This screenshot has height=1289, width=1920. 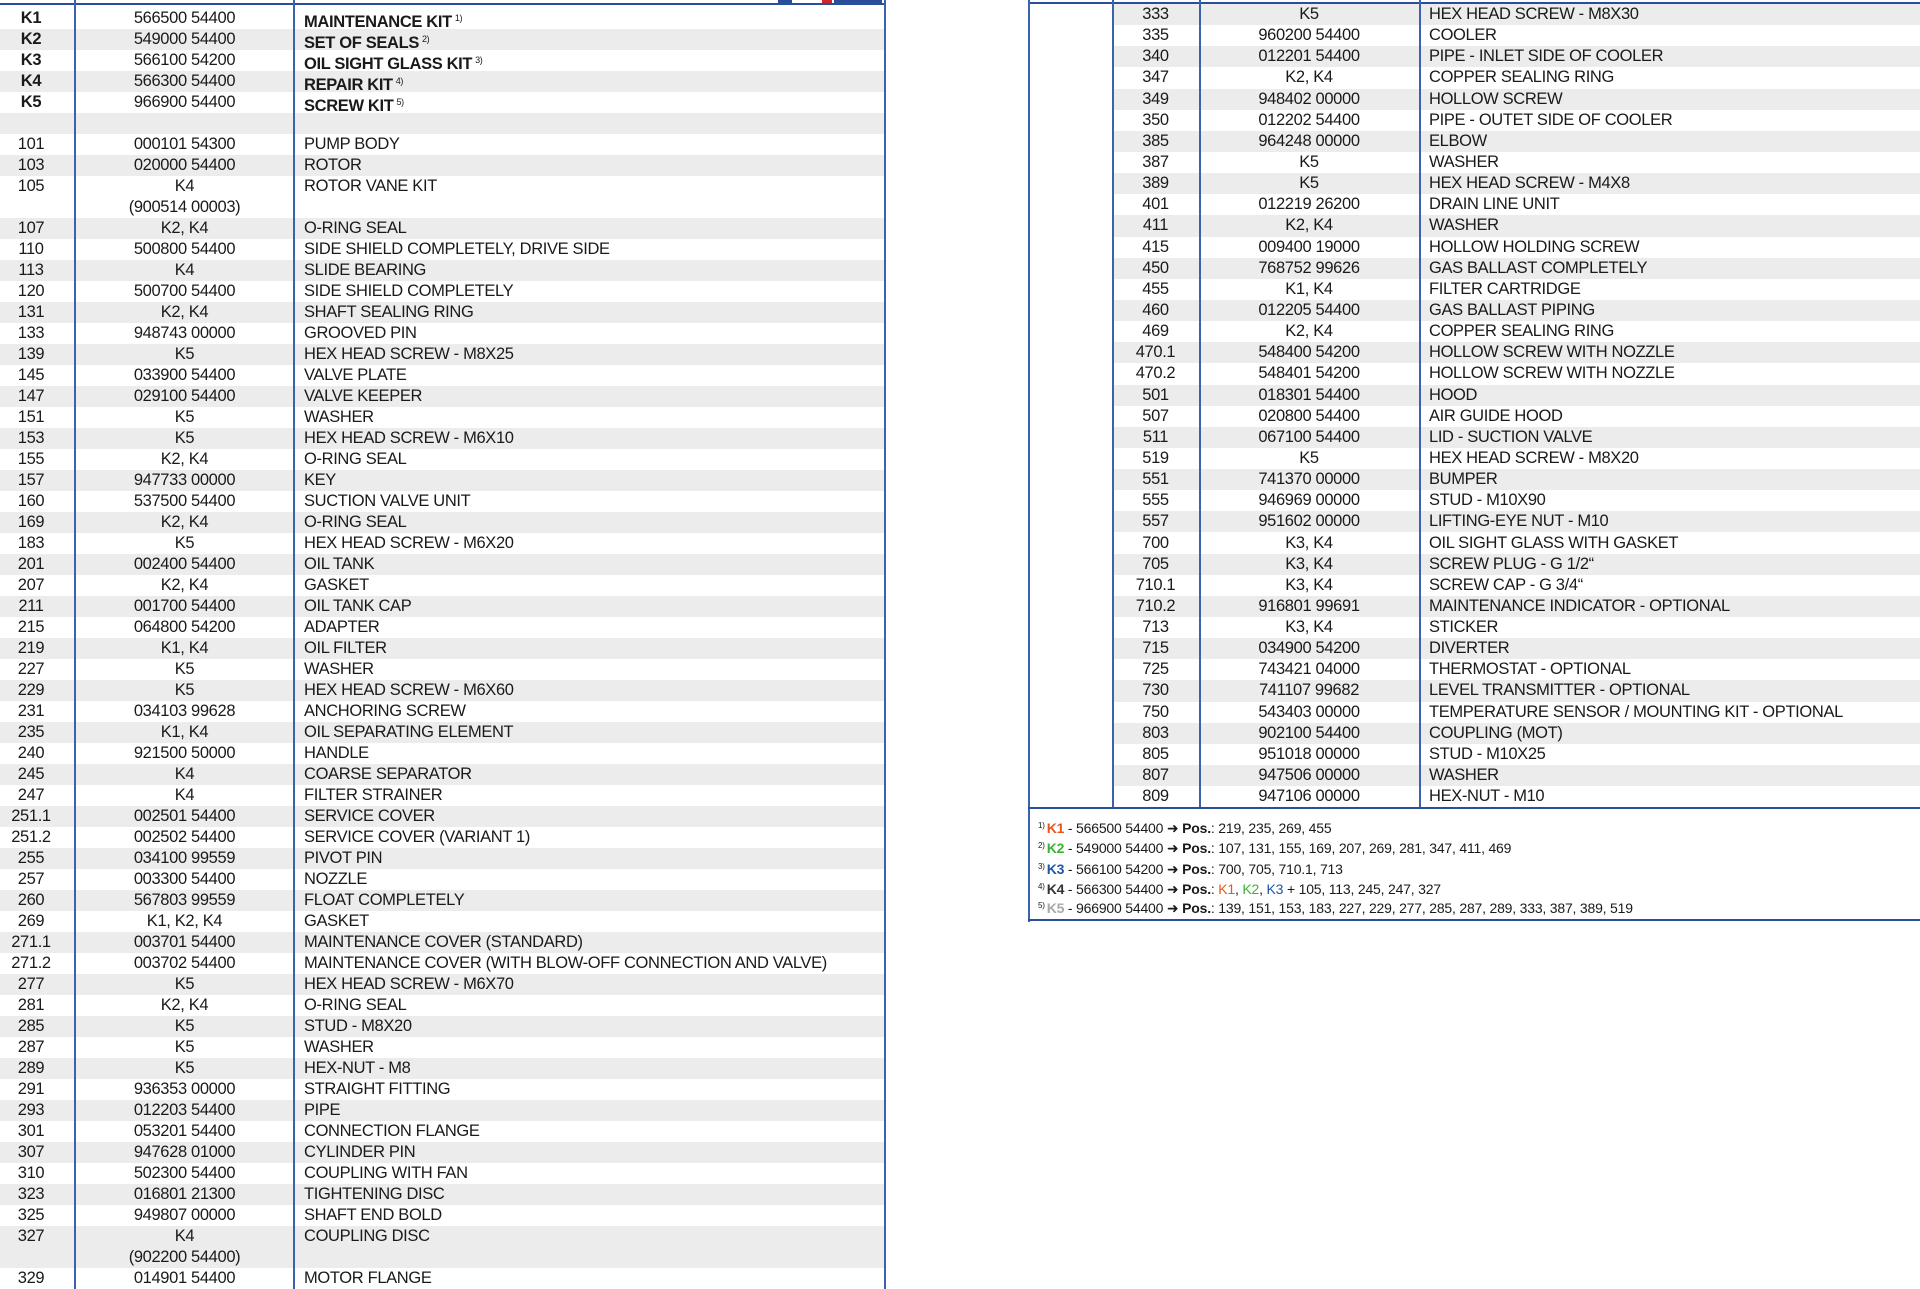 I want to click on part-number: 020000 54400, so click(x=184, y=165).